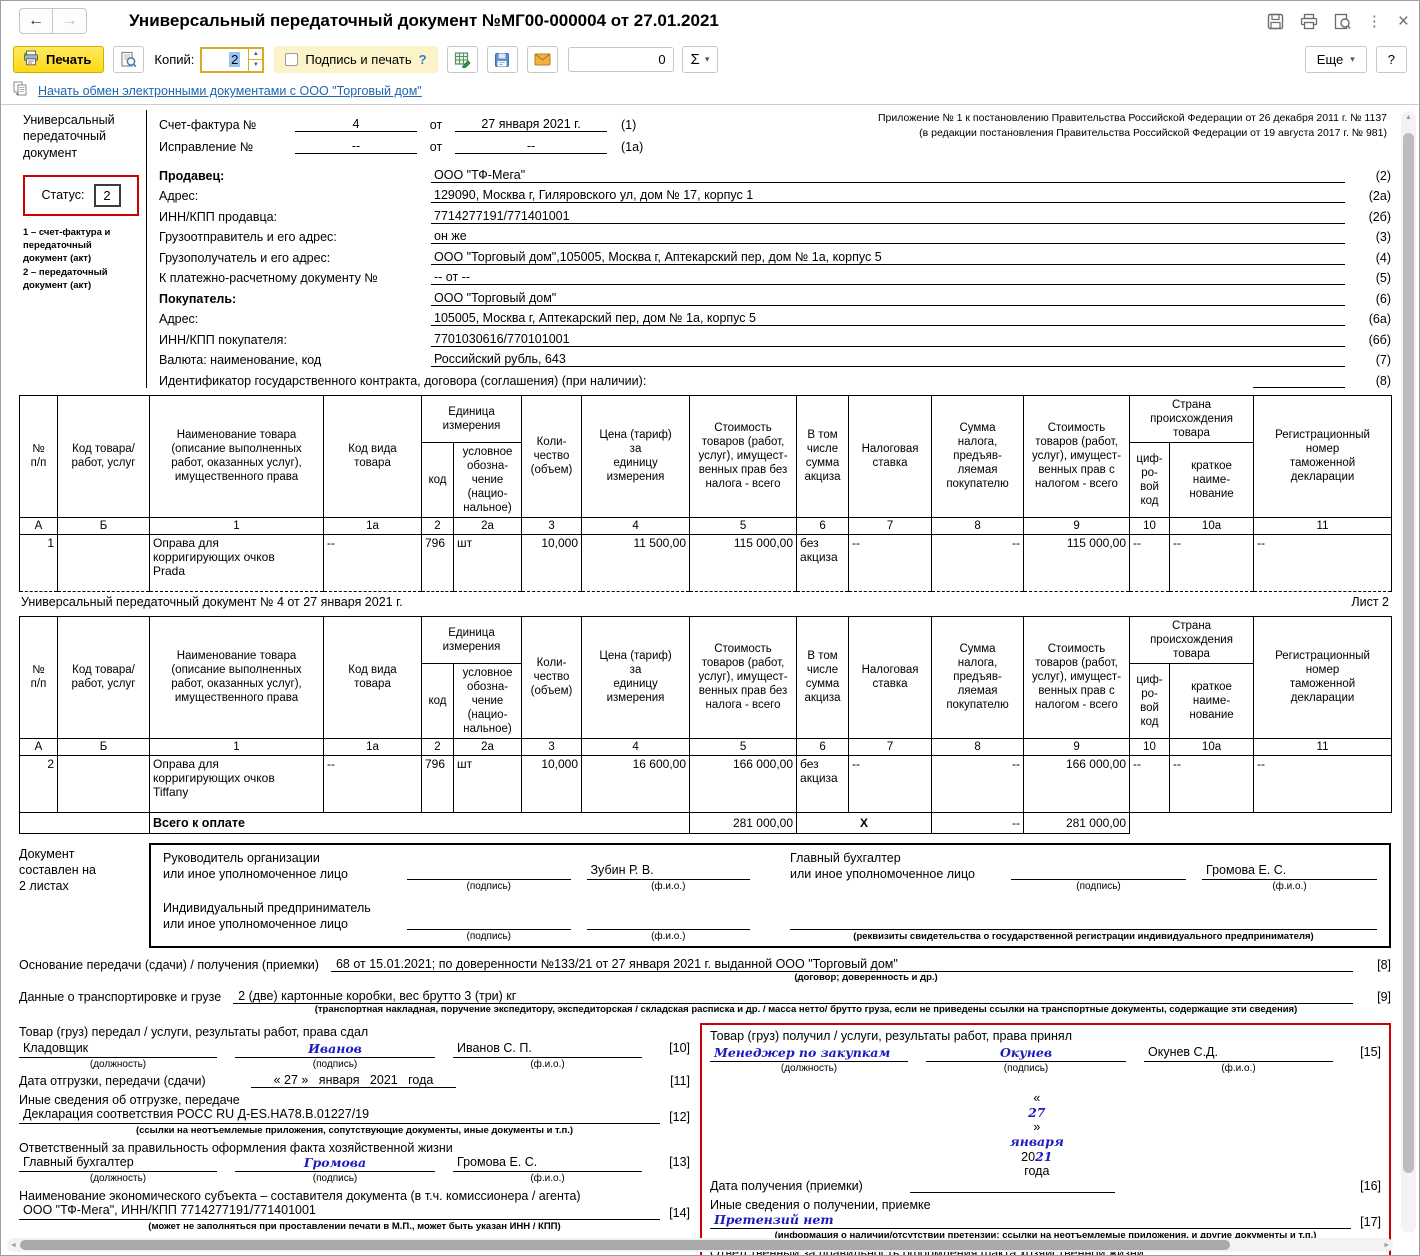 The image size is (1420, 1256). Describe the element at coordinates (120, 996) in the screenshot. I see `transport-label: Данные о транспортировке и грузе` at that location.